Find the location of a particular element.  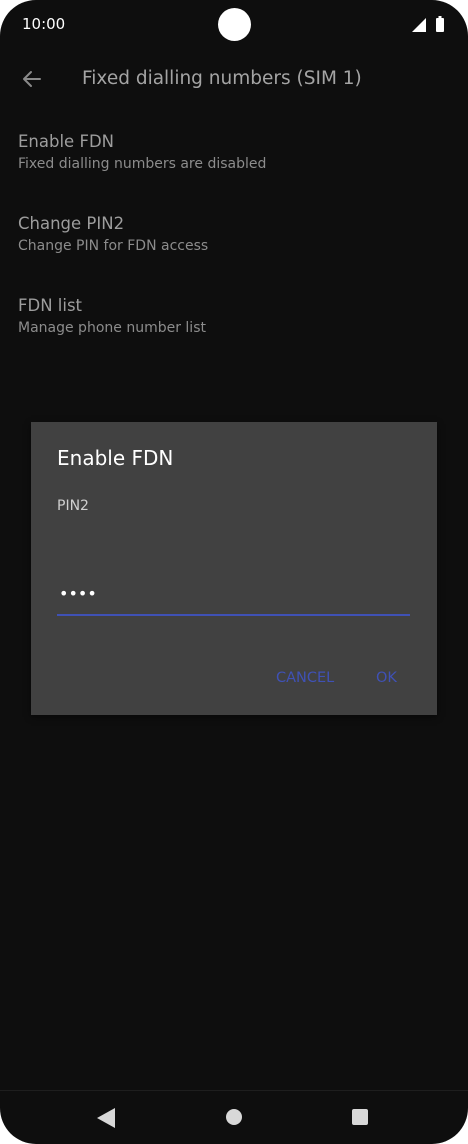

setting-fdn-list: FDN list Manage phone number list is located at coordinates (234, 337).